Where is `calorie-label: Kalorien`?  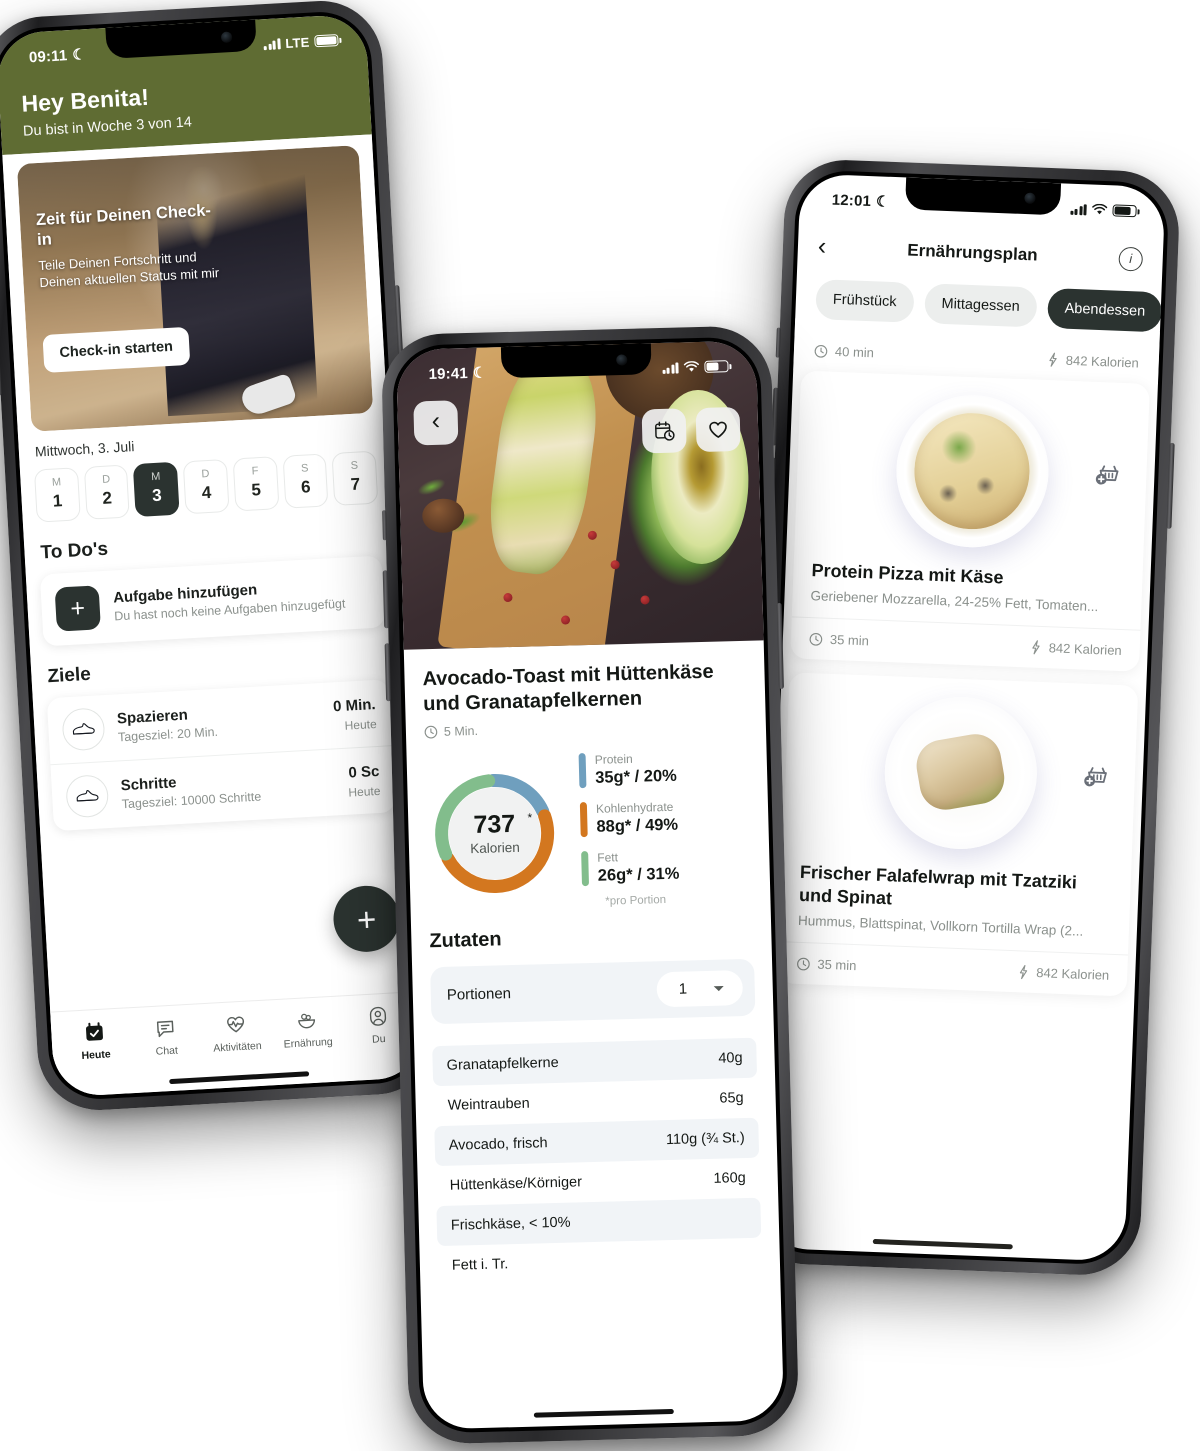 calorie-label: Kalorien is located at coordinates (495, 848).